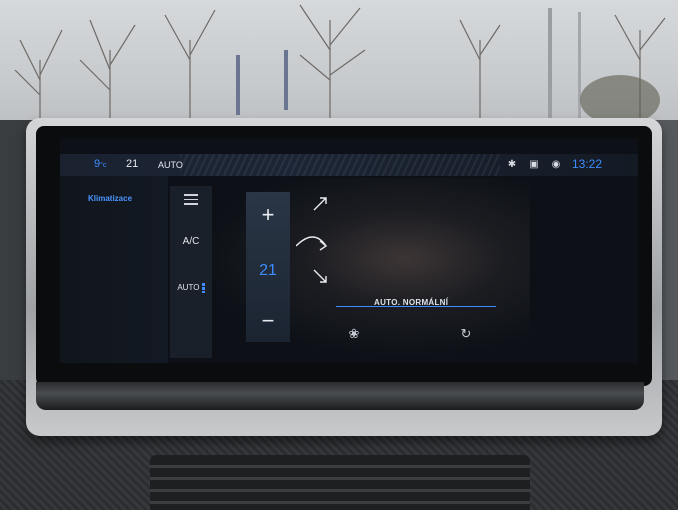  What do you see at coordinates (170, 165) in the screenshot?
I see `climate-mode: AUTO` at bounding box center [170, 165].